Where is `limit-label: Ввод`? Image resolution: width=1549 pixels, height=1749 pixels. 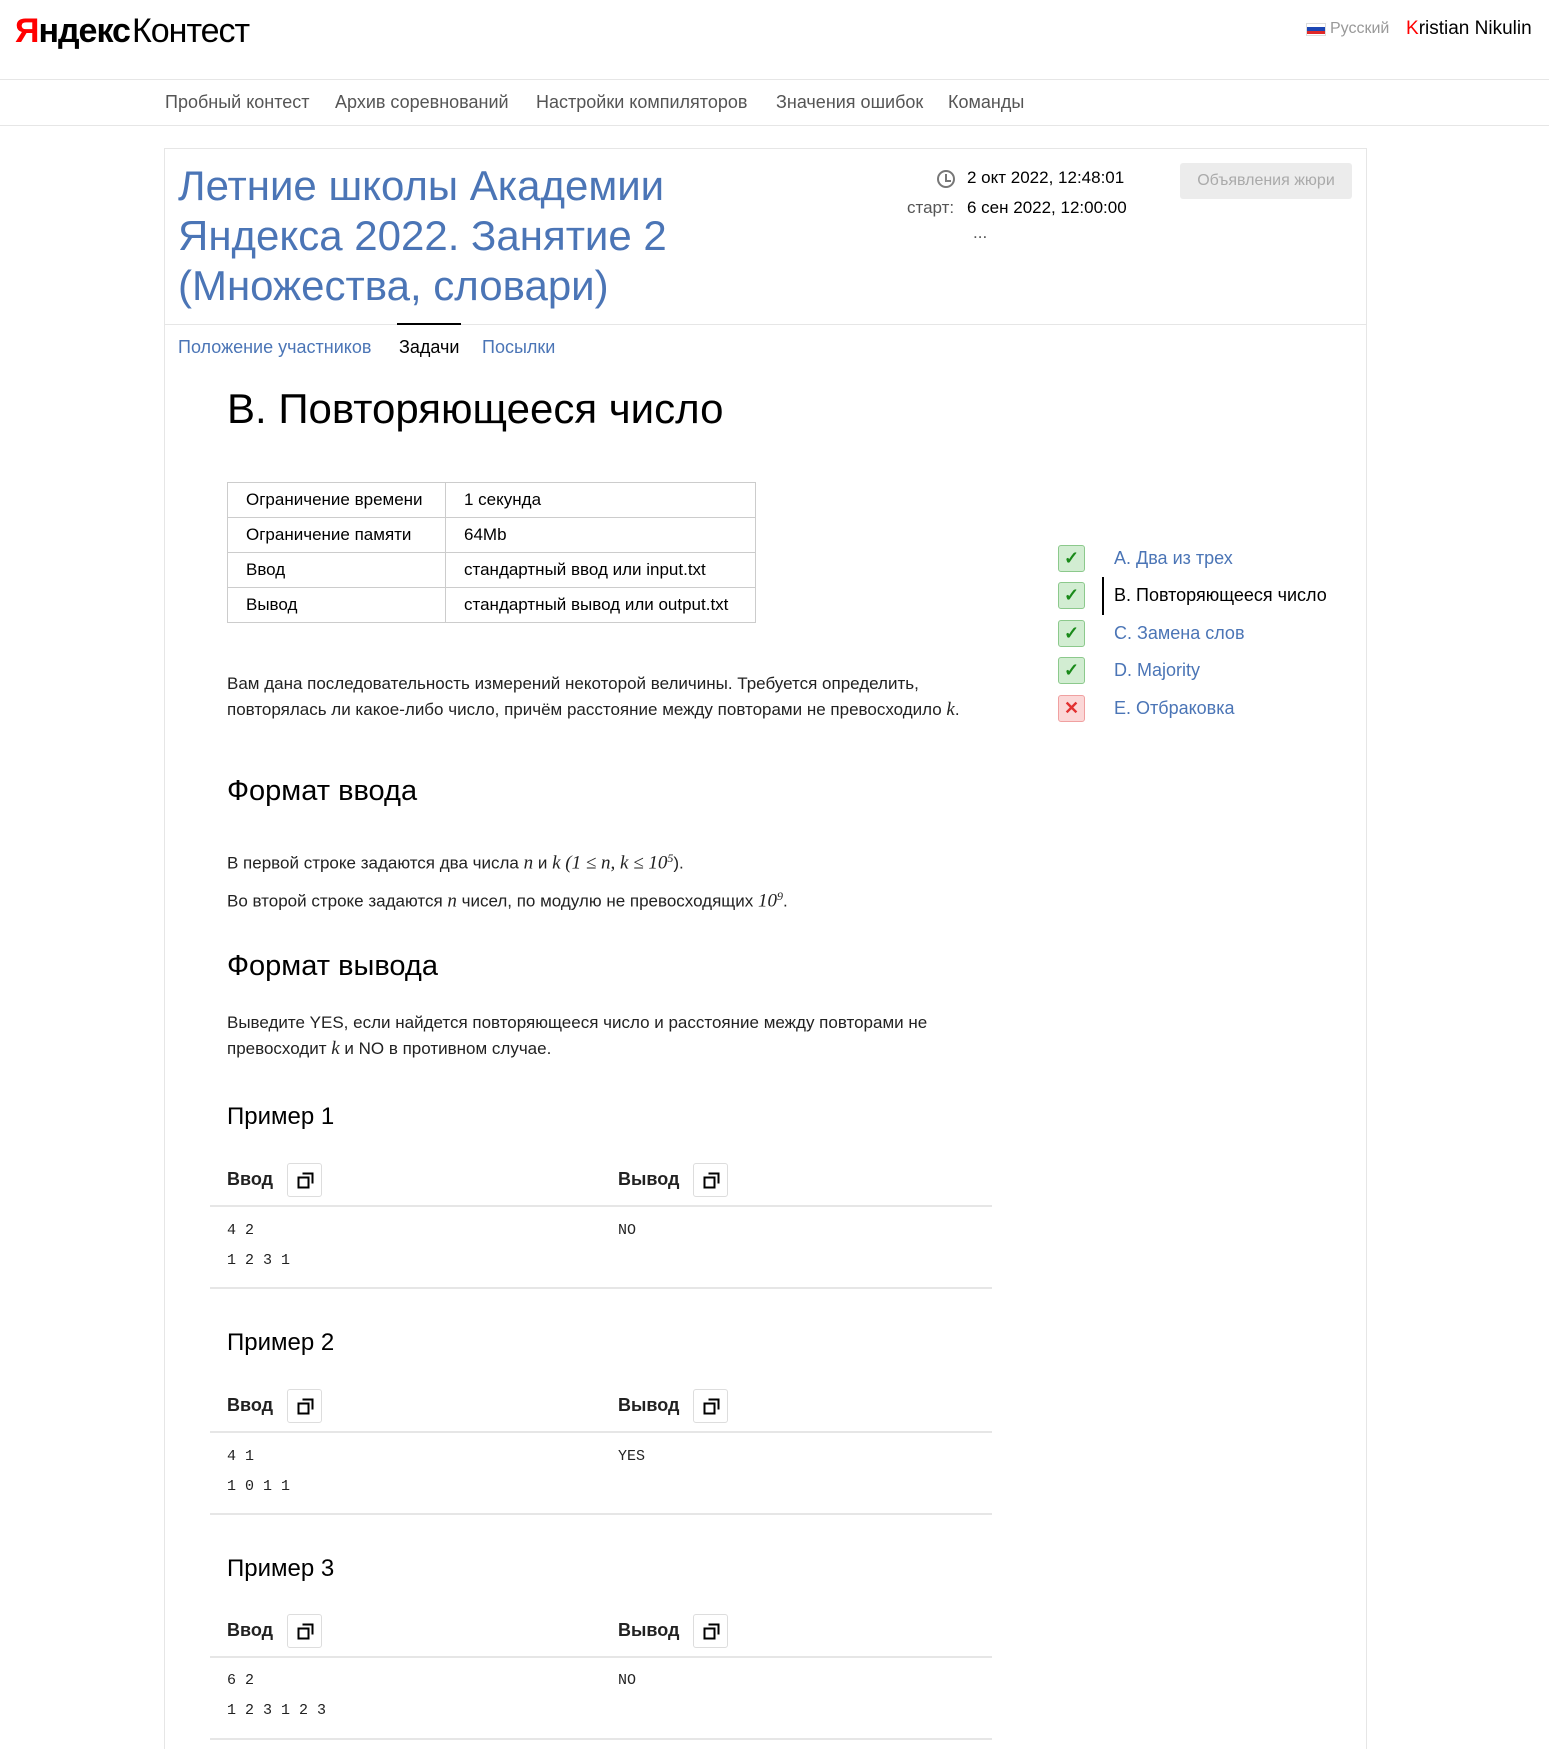 limit-label: Ввод is located at coordinates (336, 570).